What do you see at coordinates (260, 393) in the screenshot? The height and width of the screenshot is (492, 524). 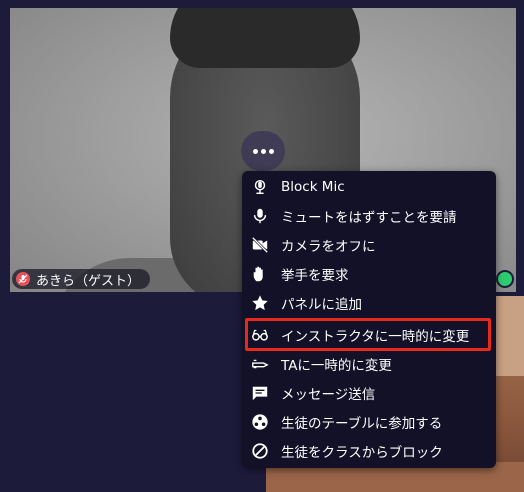 I see `message-icon` at bounding box center [260, 393].